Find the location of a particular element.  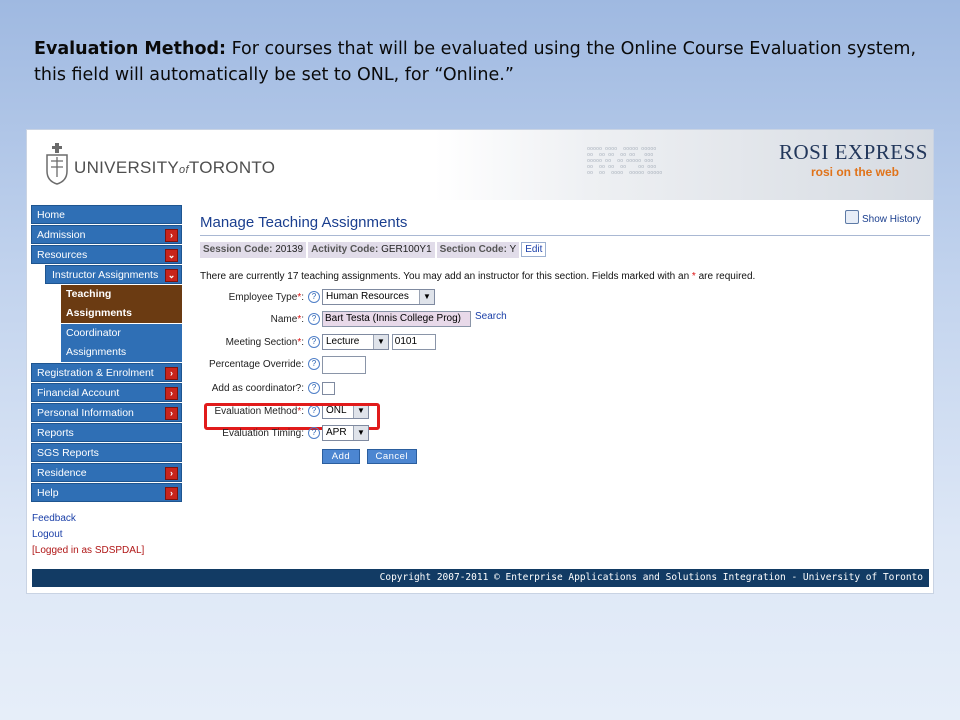

nav-teaching-assignments: Teaching Assignments is located at coordinates (121, 304).